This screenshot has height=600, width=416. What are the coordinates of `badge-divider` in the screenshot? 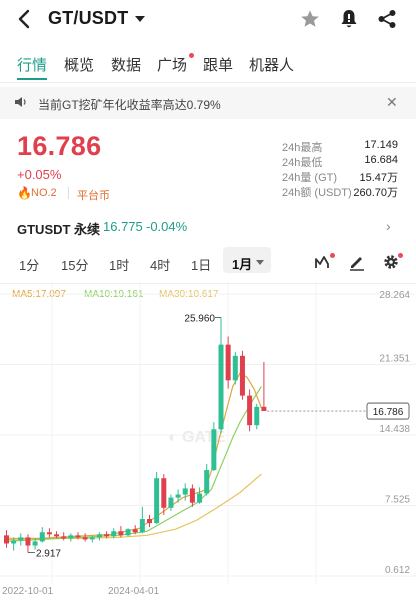 It's located at (68, 193).